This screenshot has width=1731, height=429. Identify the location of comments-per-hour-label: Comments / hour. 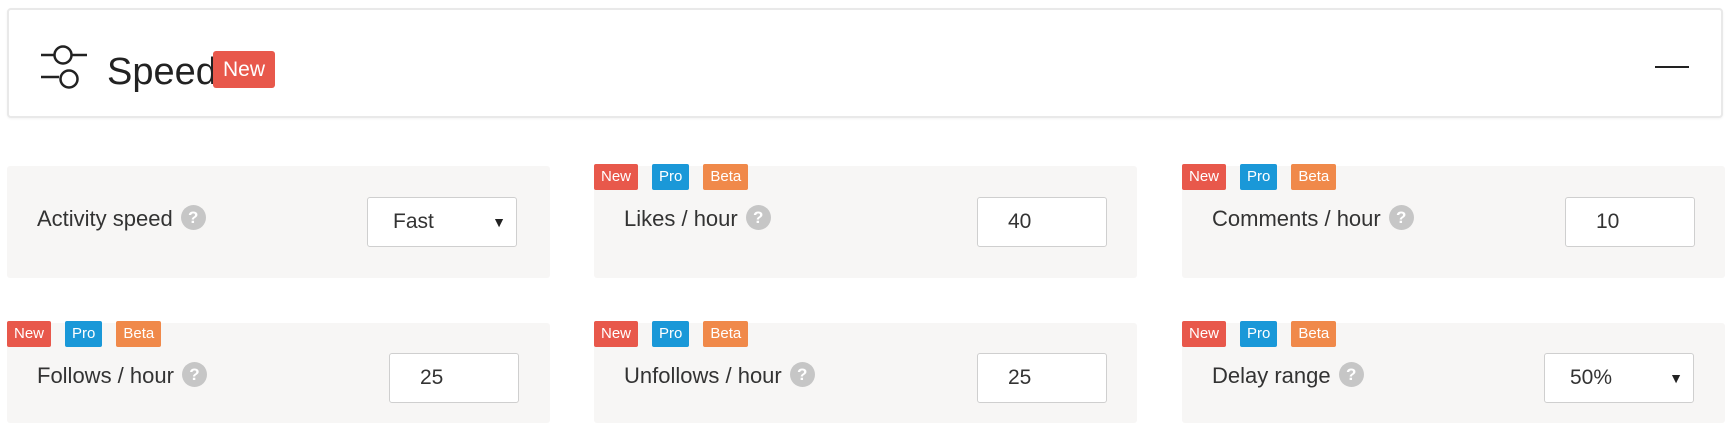
(1296, 218).